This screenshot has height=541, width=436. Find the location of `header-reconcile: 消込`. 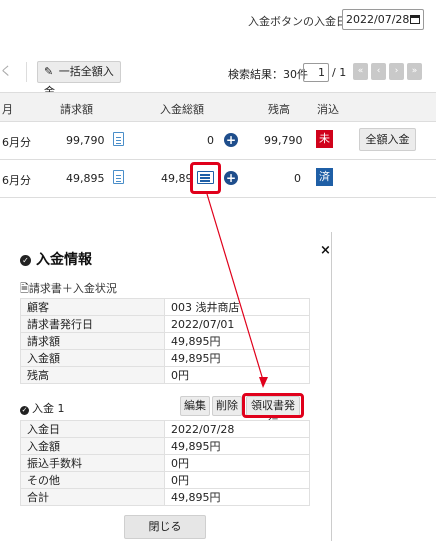

header-reconcile: 消込 is located at coordinates (328, 109).